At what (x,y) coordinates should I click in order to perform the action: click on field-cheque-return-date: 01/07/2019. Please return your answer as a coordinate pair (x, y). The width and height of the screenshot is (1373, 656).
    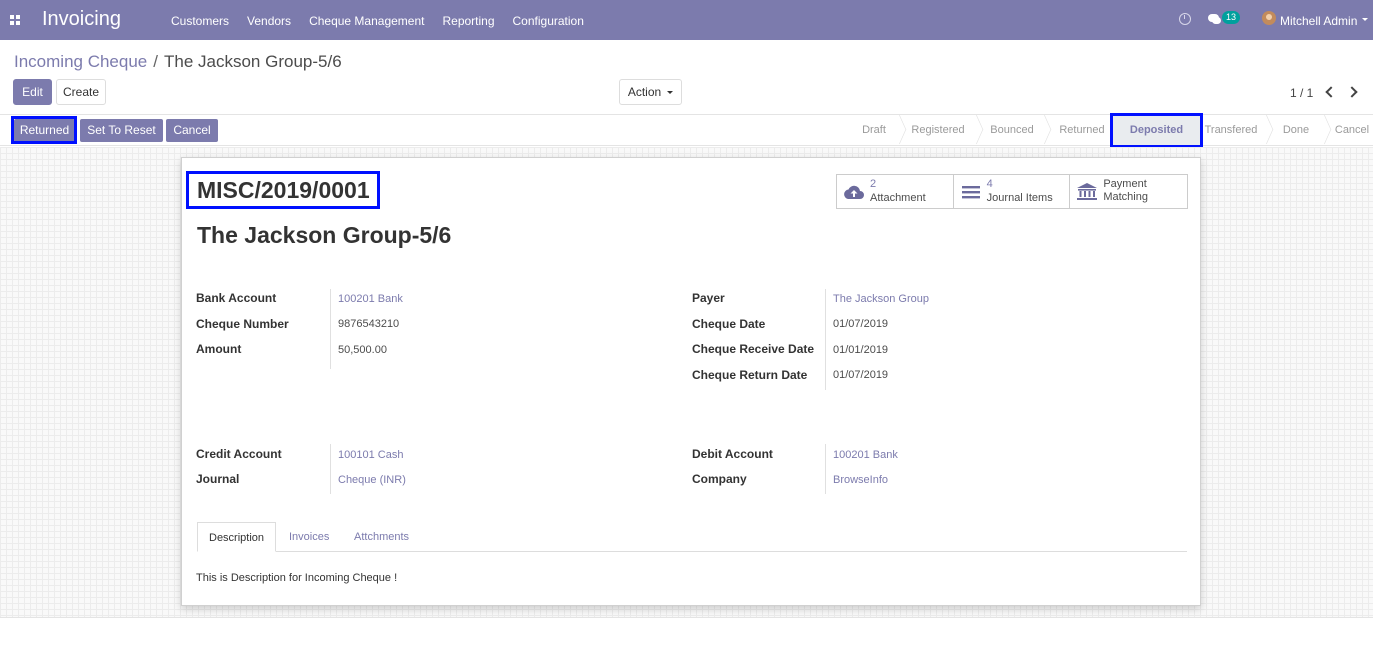
    Looking at the image, I should click on (861, 375).